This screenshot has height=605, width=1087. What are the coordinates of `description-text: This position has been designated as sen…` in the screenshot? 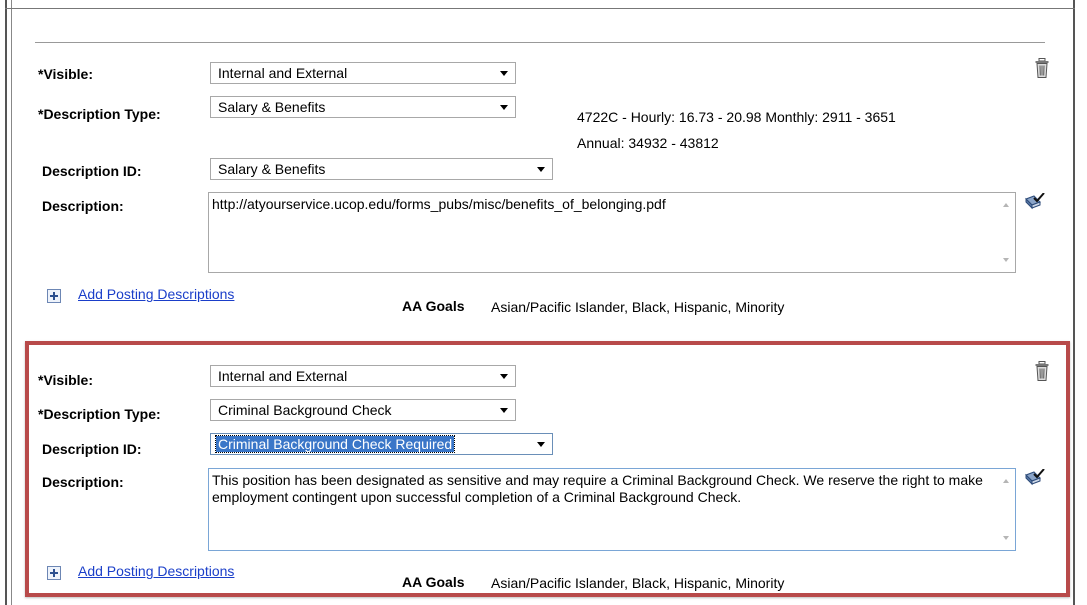 It's located at (597, 488).